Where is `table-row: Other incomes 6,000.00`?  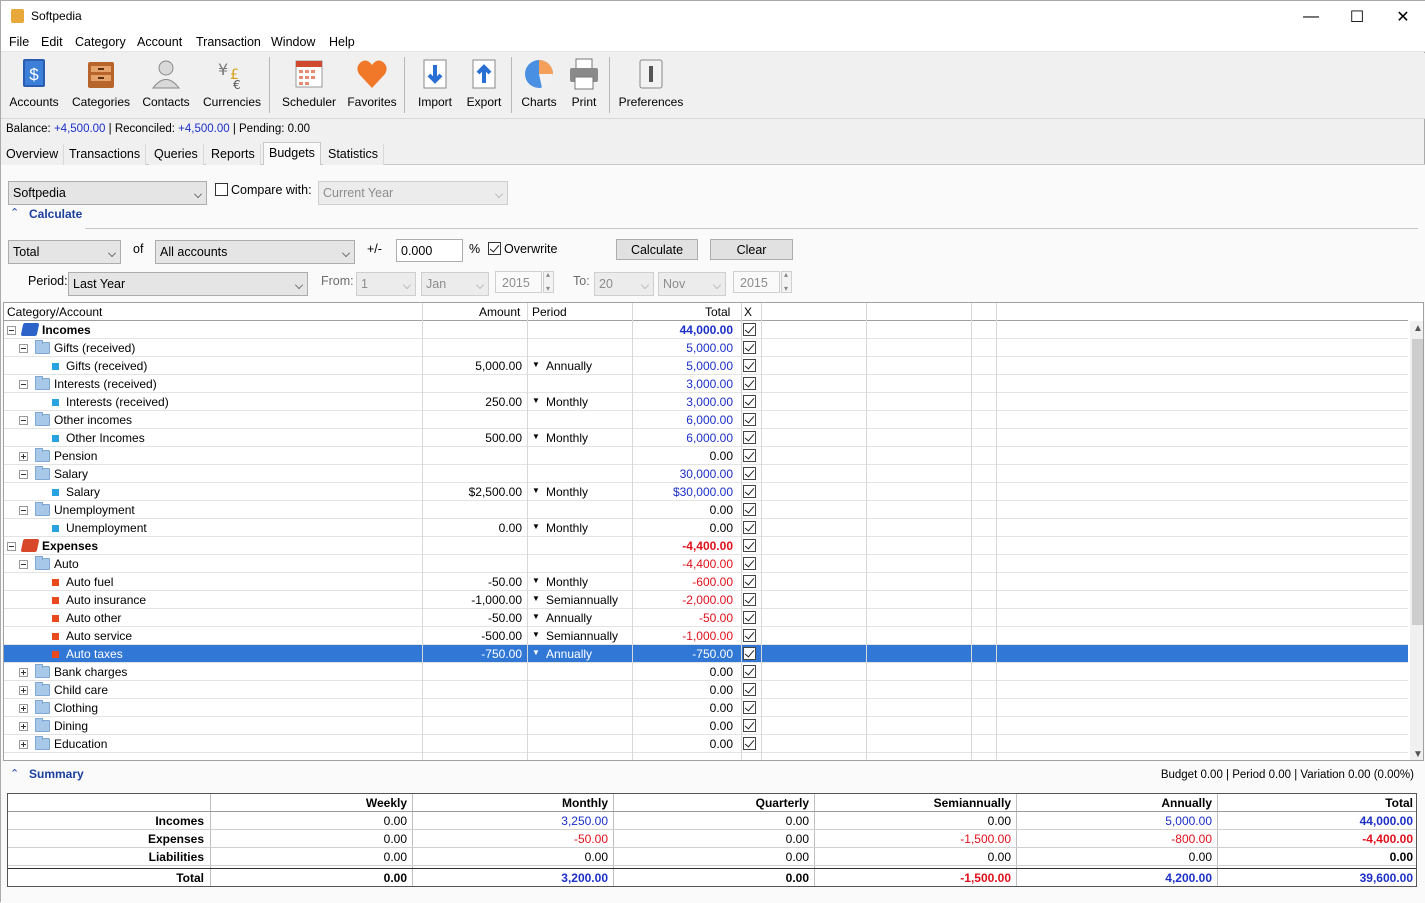 table-row: Other incomes 6,000.00 is located at coordinates (706, 420).